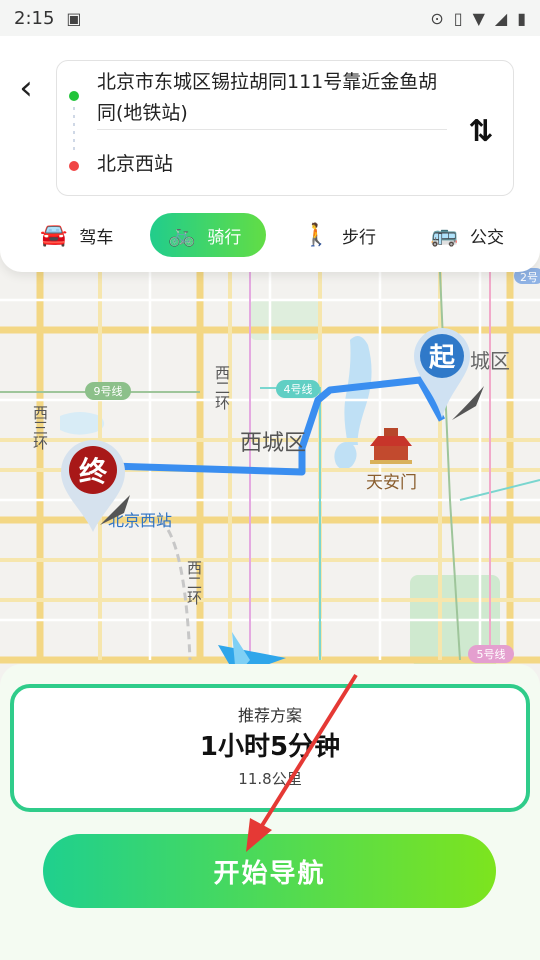  I want to click on swap-button: ⇅, so click(481, 131).